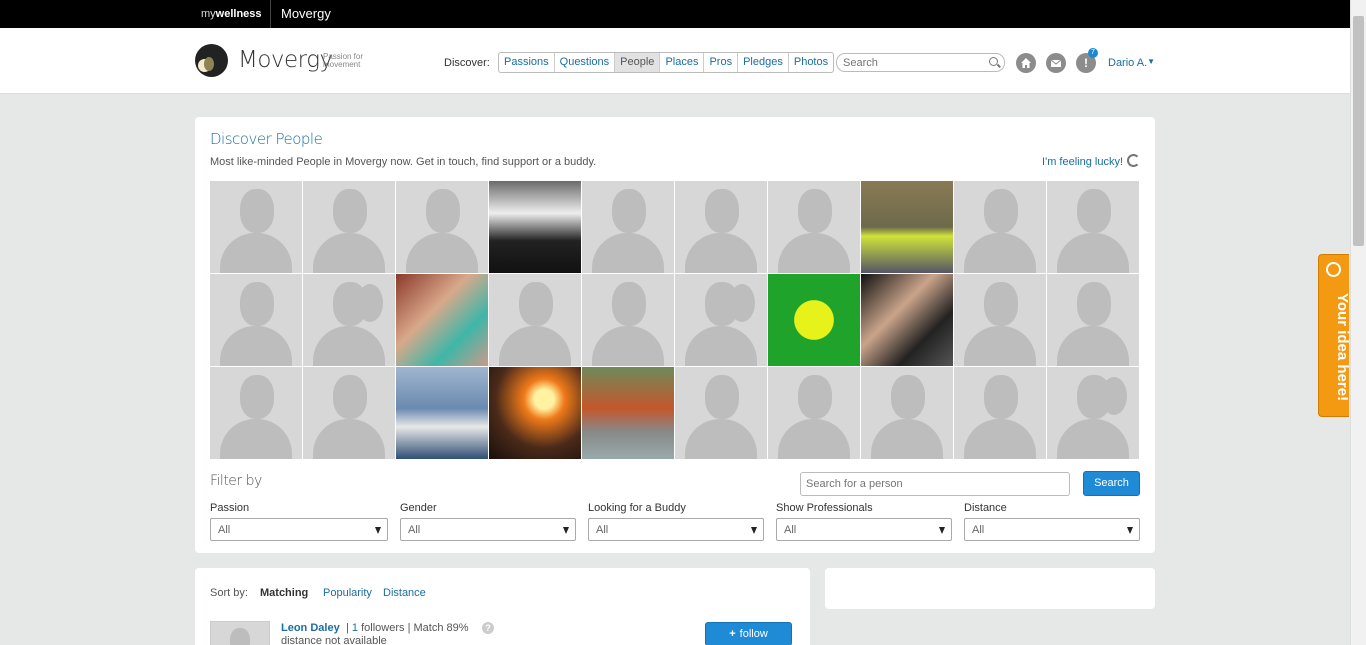  Describe the element at coordinates (299, 529) in the screenshot. I see `passion-select: All` at that location.